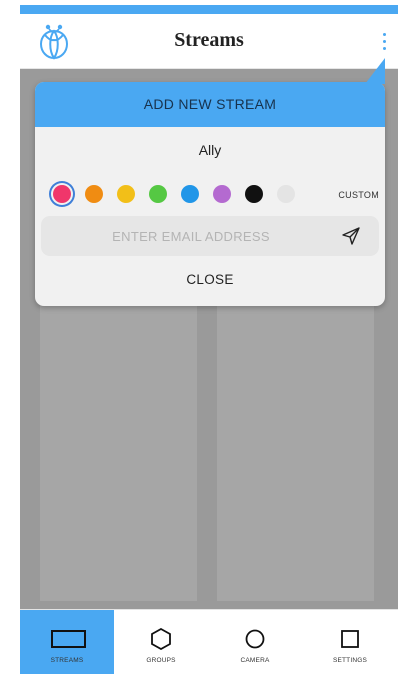  What do you see at coordinates (222, 194) in the screenshot?
I see `color-swatch-purple` at bounding box center [222, 194].